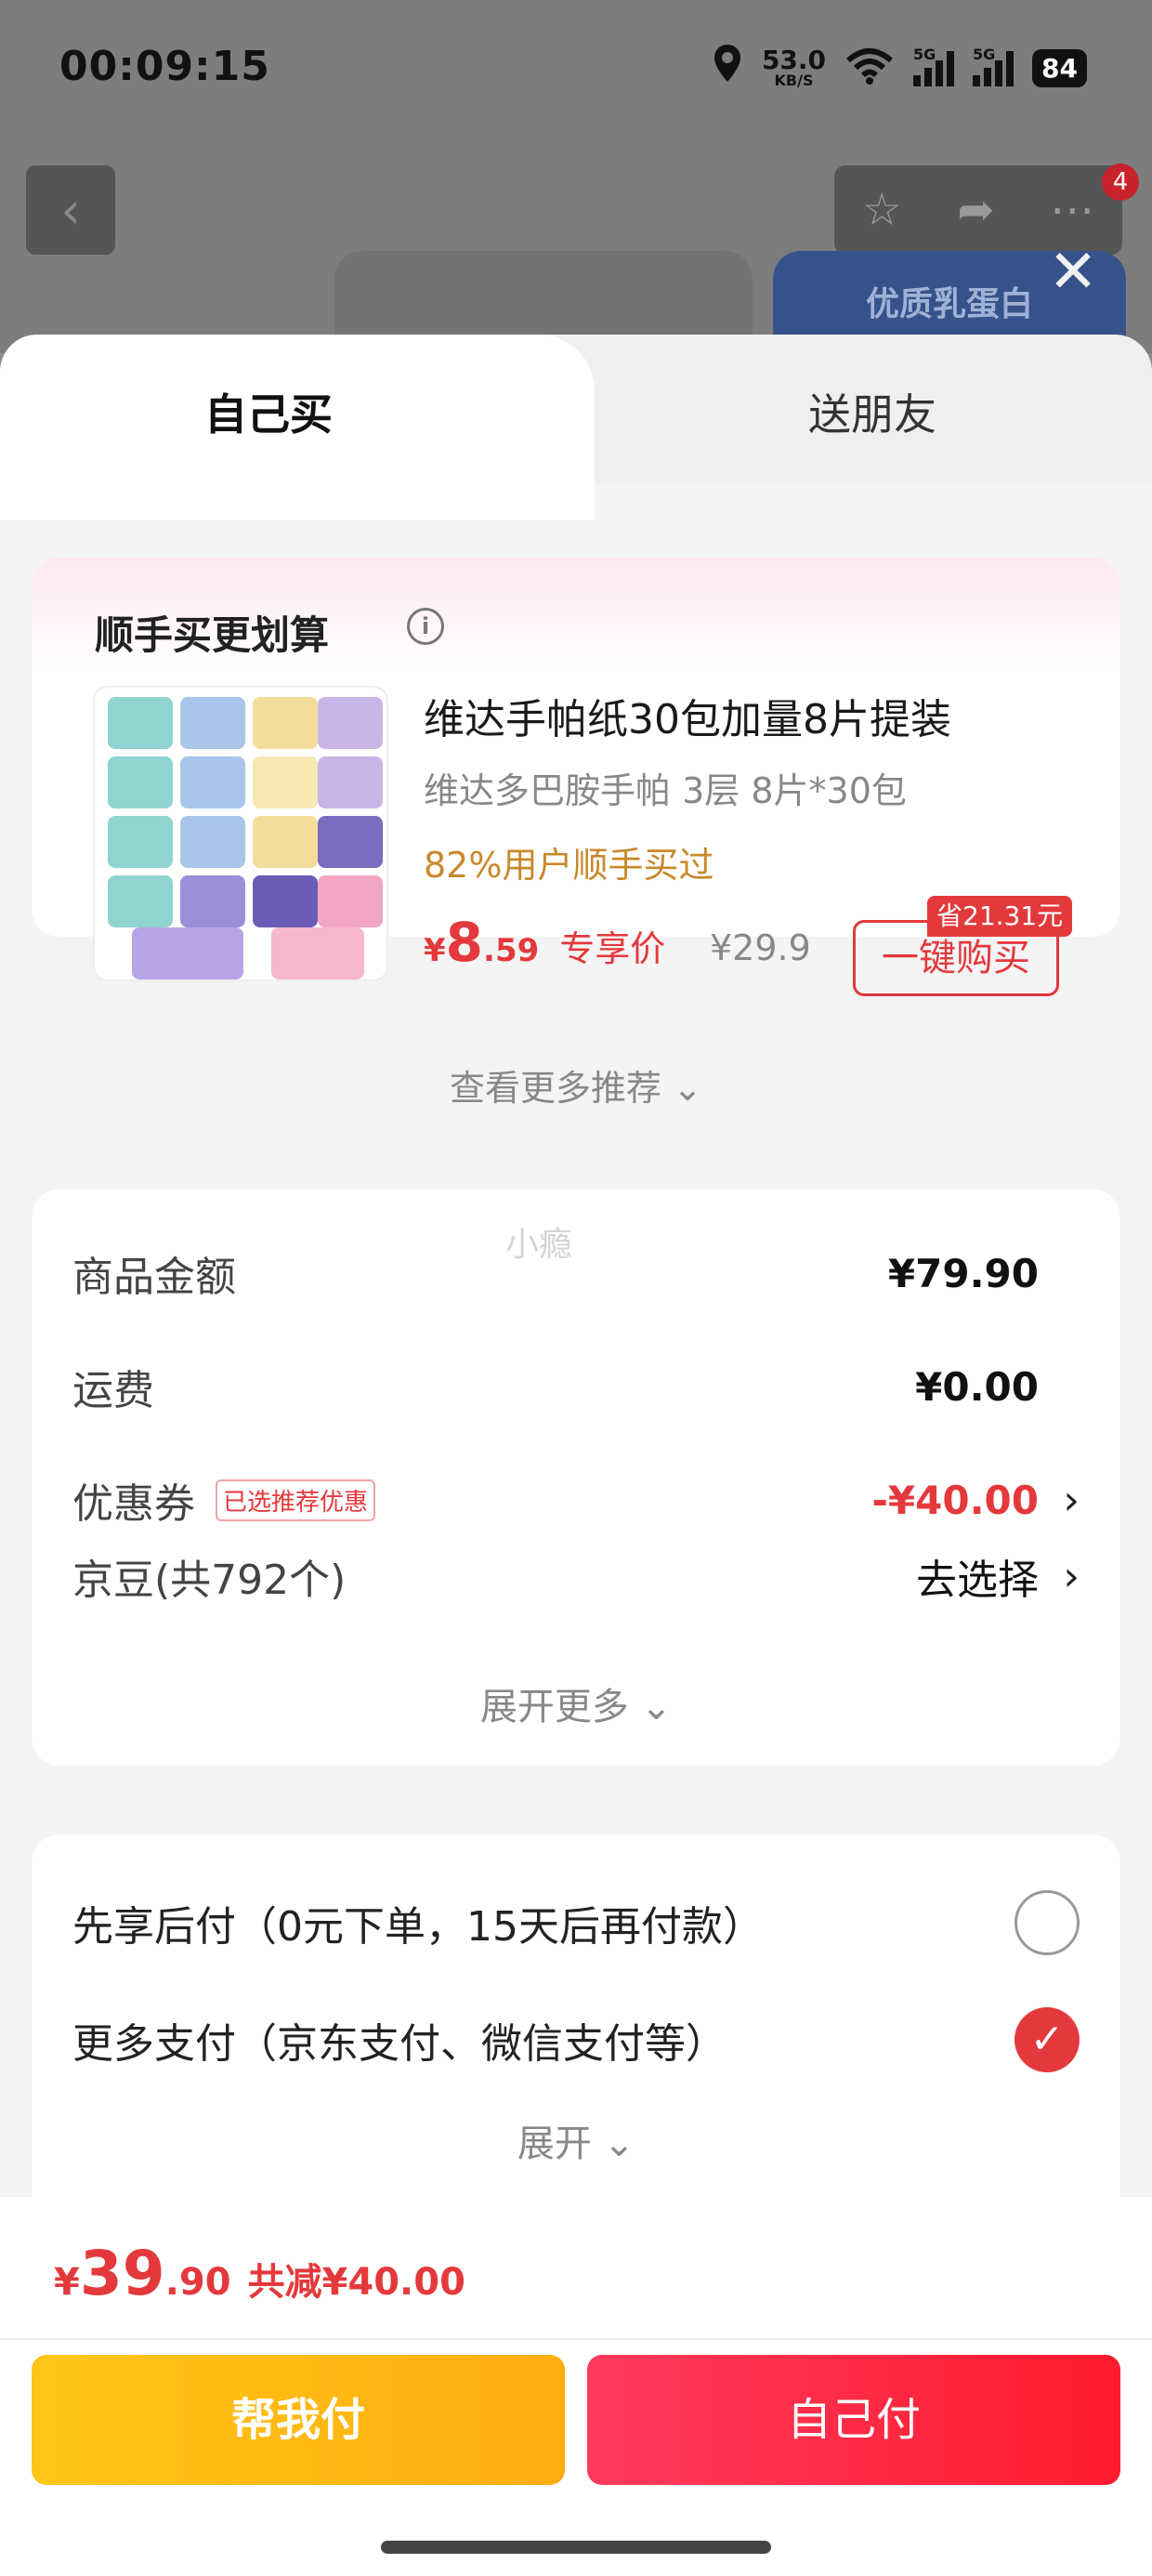  Describe the element at coordinates (435, 950) in the screenshot. I see `price-currency: ¥` at that location.